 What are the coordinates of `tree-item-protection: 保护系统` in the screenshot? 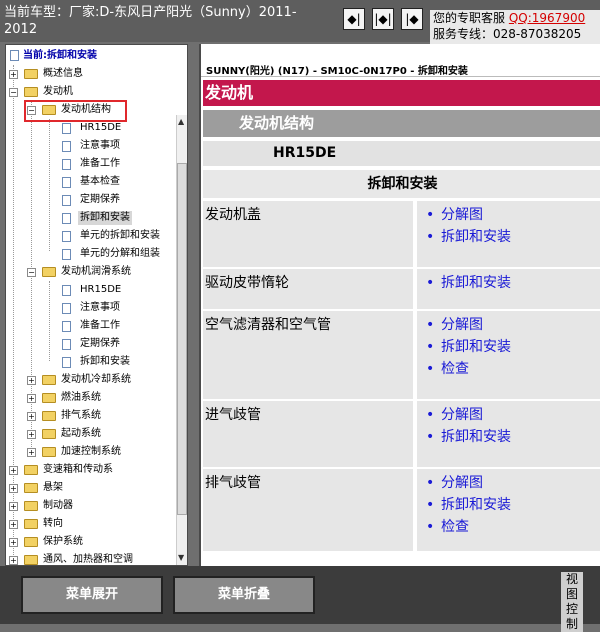 It's located at (63, 542).